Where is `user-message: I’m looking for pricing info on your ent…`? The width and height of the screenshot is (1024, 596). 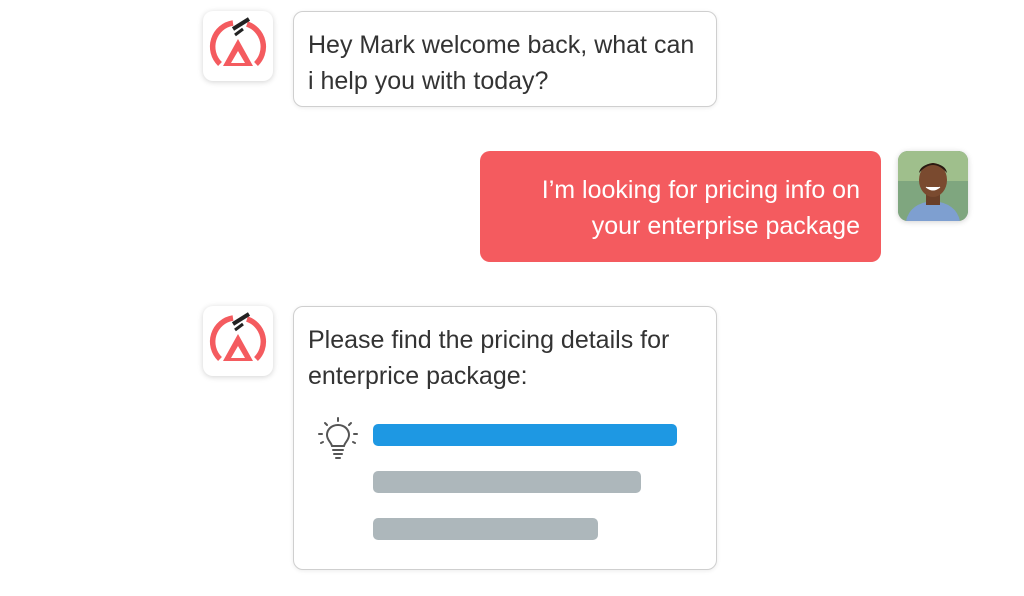 user-message: I’m looking for pricing info on your ent… is located at coordinates (680, 206).